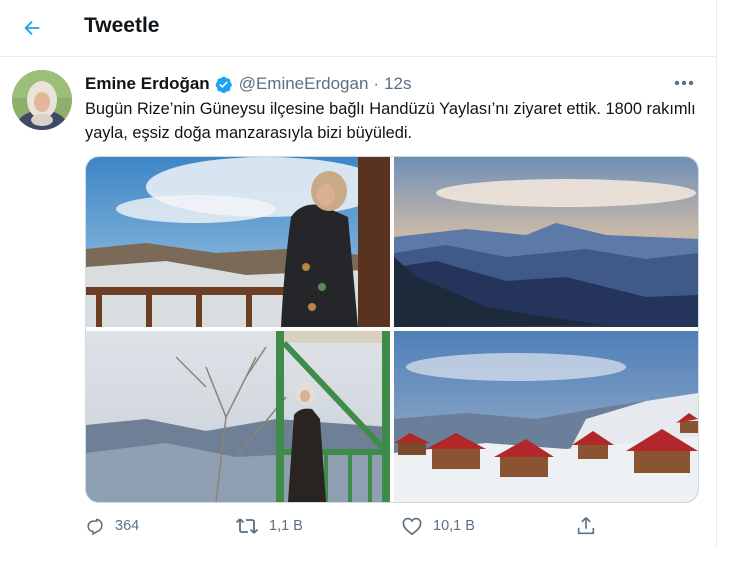 The image size is (750, 566). Describe the element at coordinates (223, 84) in the screenshot. I see `verified-badge-icon` at that location.